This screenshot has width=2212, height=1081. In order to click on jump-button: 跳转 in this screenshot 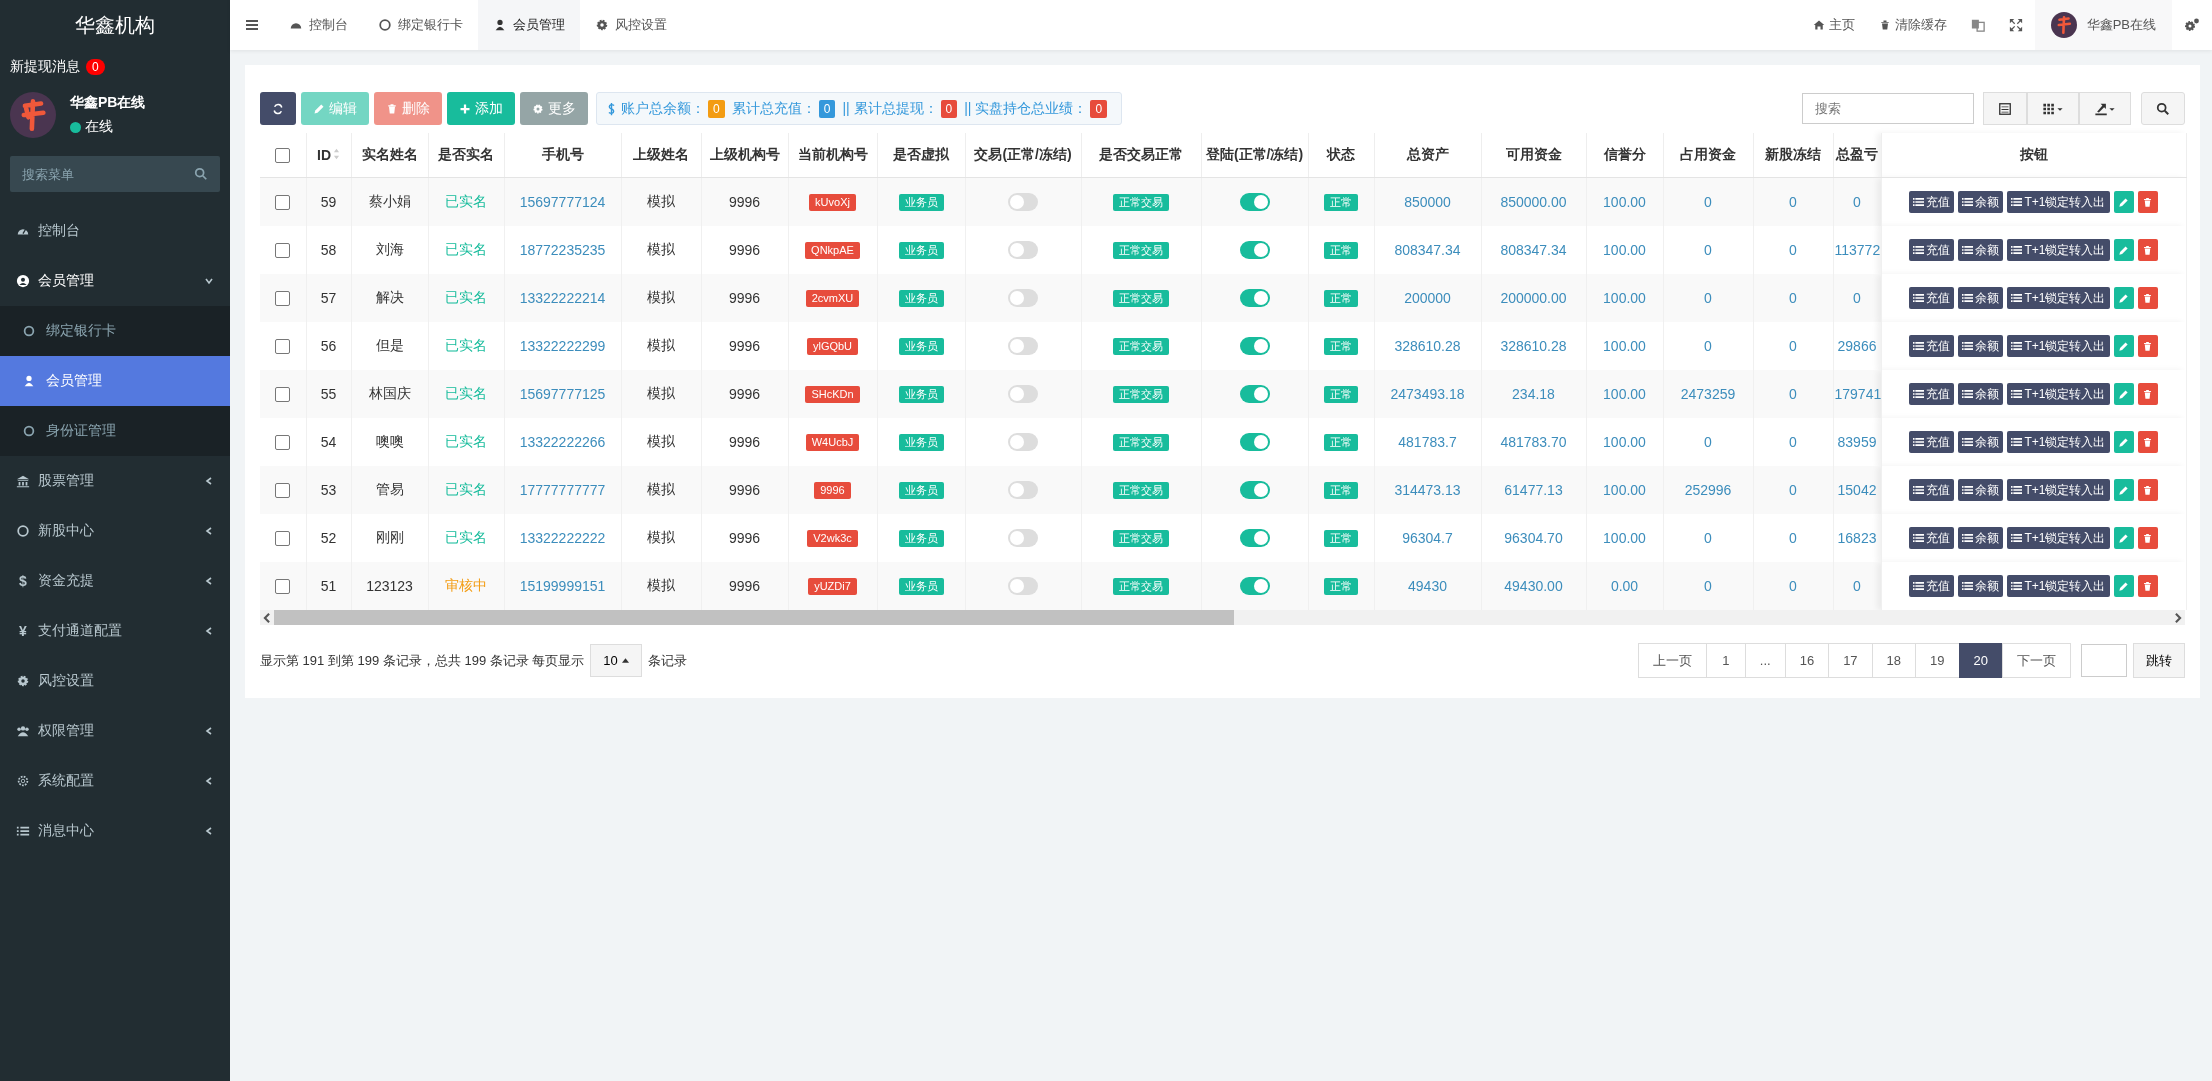, I will do `click(2159, 660)`.